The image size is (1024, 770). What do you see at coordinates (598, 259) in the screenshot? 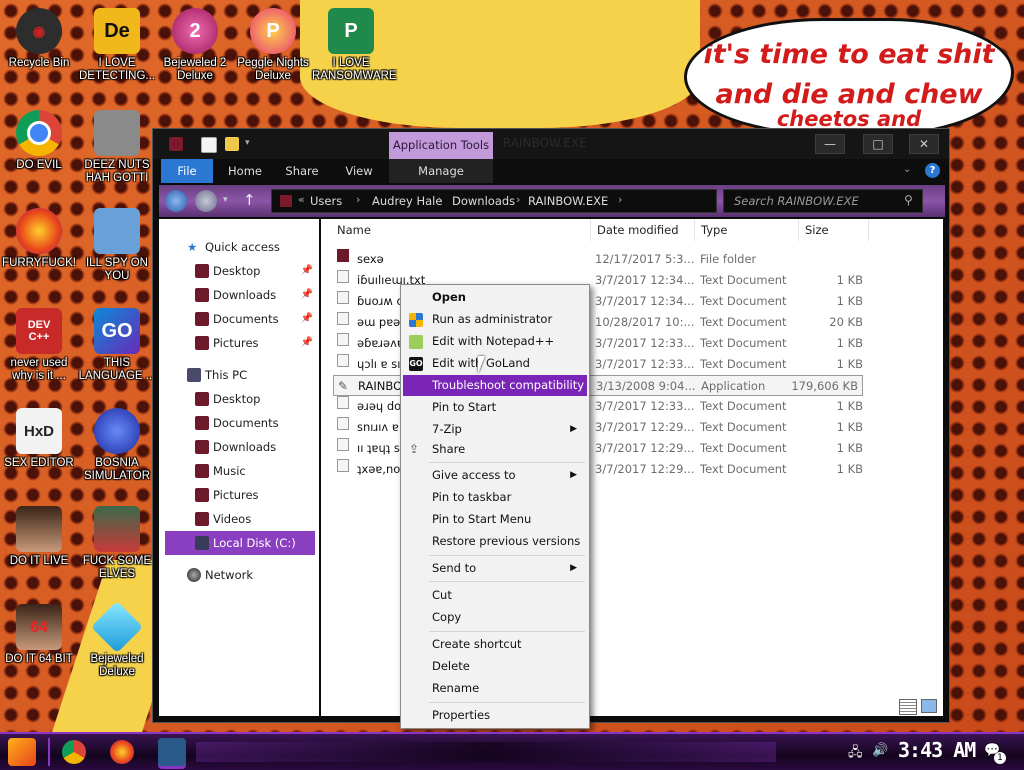
I see `file-row: sexǝ 12/17/2017 5:3... File folder` at bounding box center [598, 259].